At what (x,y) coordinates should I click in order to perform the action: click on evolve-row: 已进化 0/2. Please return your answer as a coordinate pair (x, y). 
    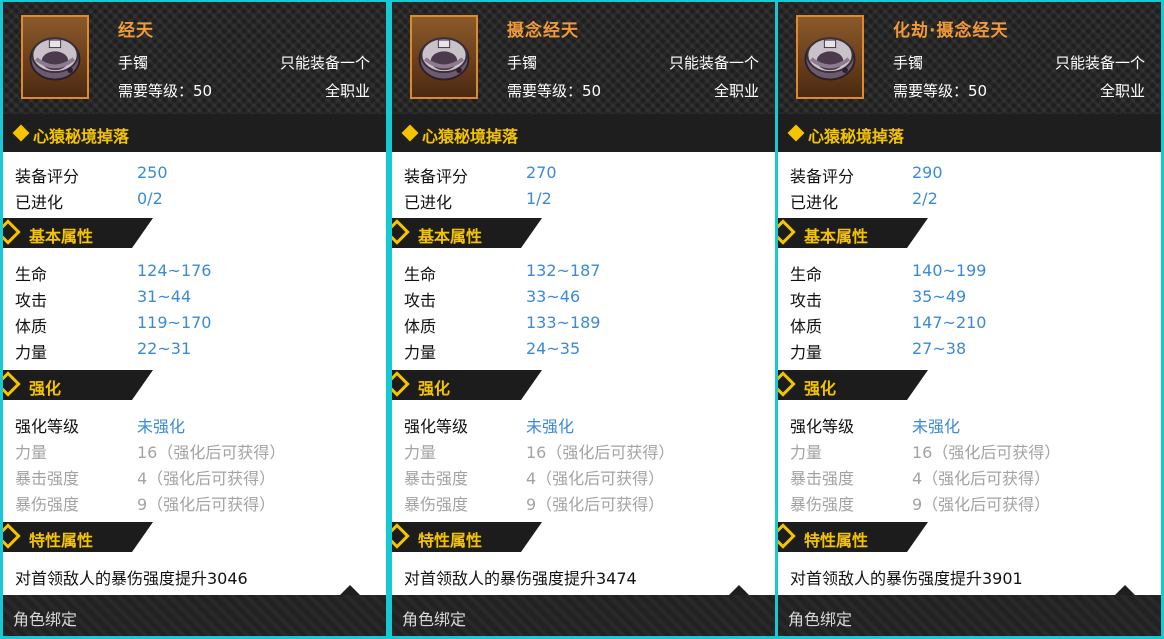
    Looking at the image, I should click on (194, 199).